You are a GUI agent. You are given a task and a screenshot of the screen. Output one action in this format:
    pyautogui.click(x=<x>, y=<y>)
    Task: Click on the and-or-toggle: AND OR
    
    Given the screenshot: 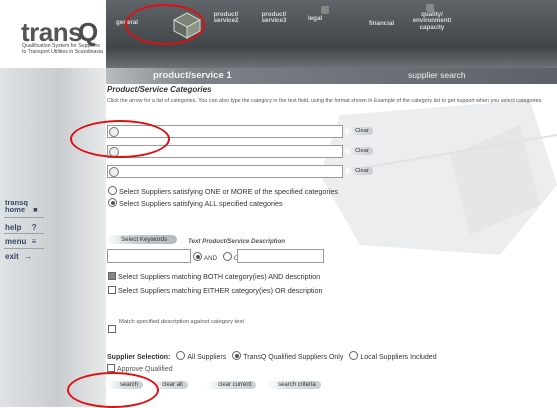 What is the action you would take?
    pyautogui.click(x=218, y=257)
    